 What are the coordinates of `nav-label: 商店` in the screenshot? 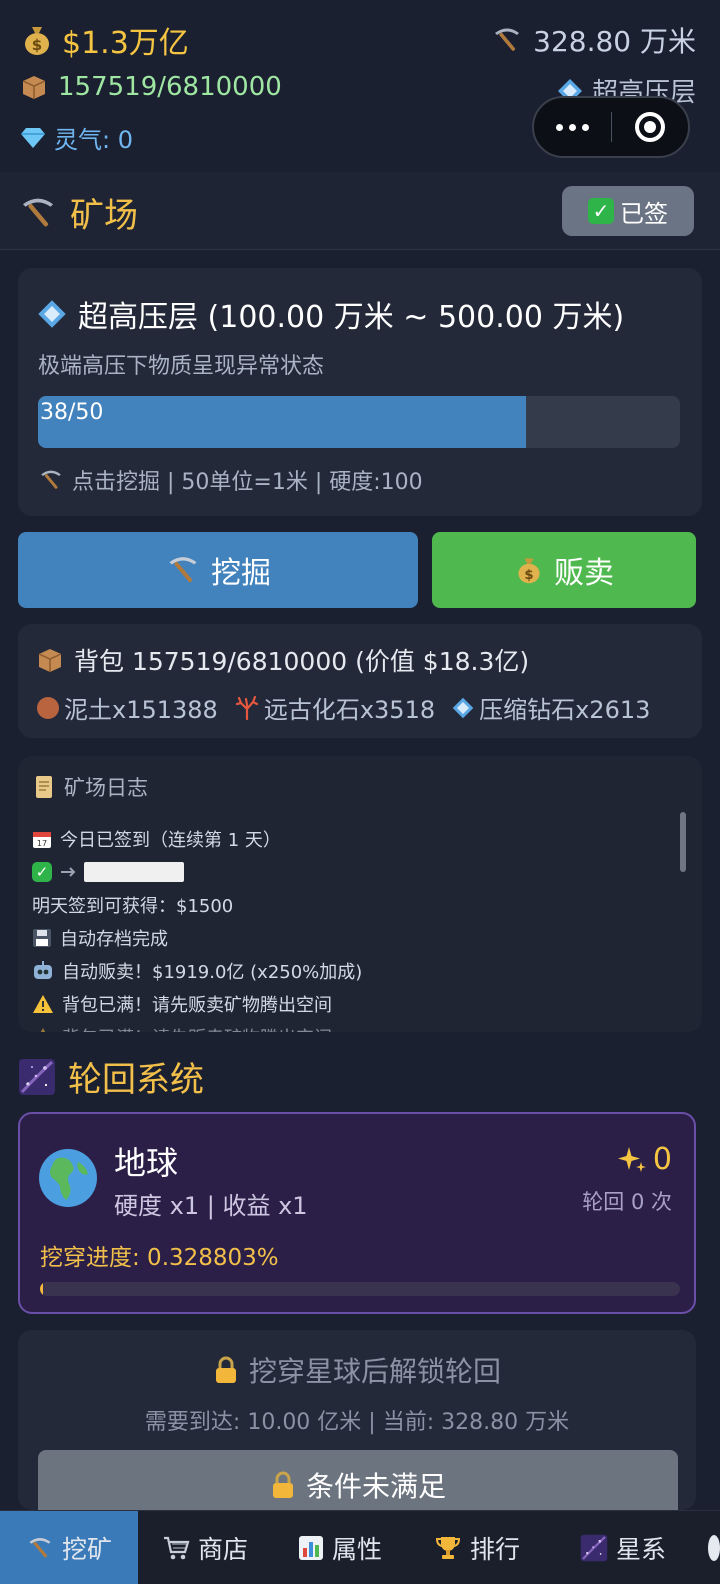 It's located at (222, 1549).